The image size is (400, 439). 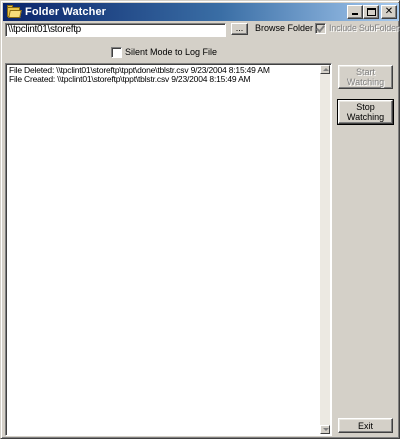 I want to click on minimize-button, so click(x=355, y=12).